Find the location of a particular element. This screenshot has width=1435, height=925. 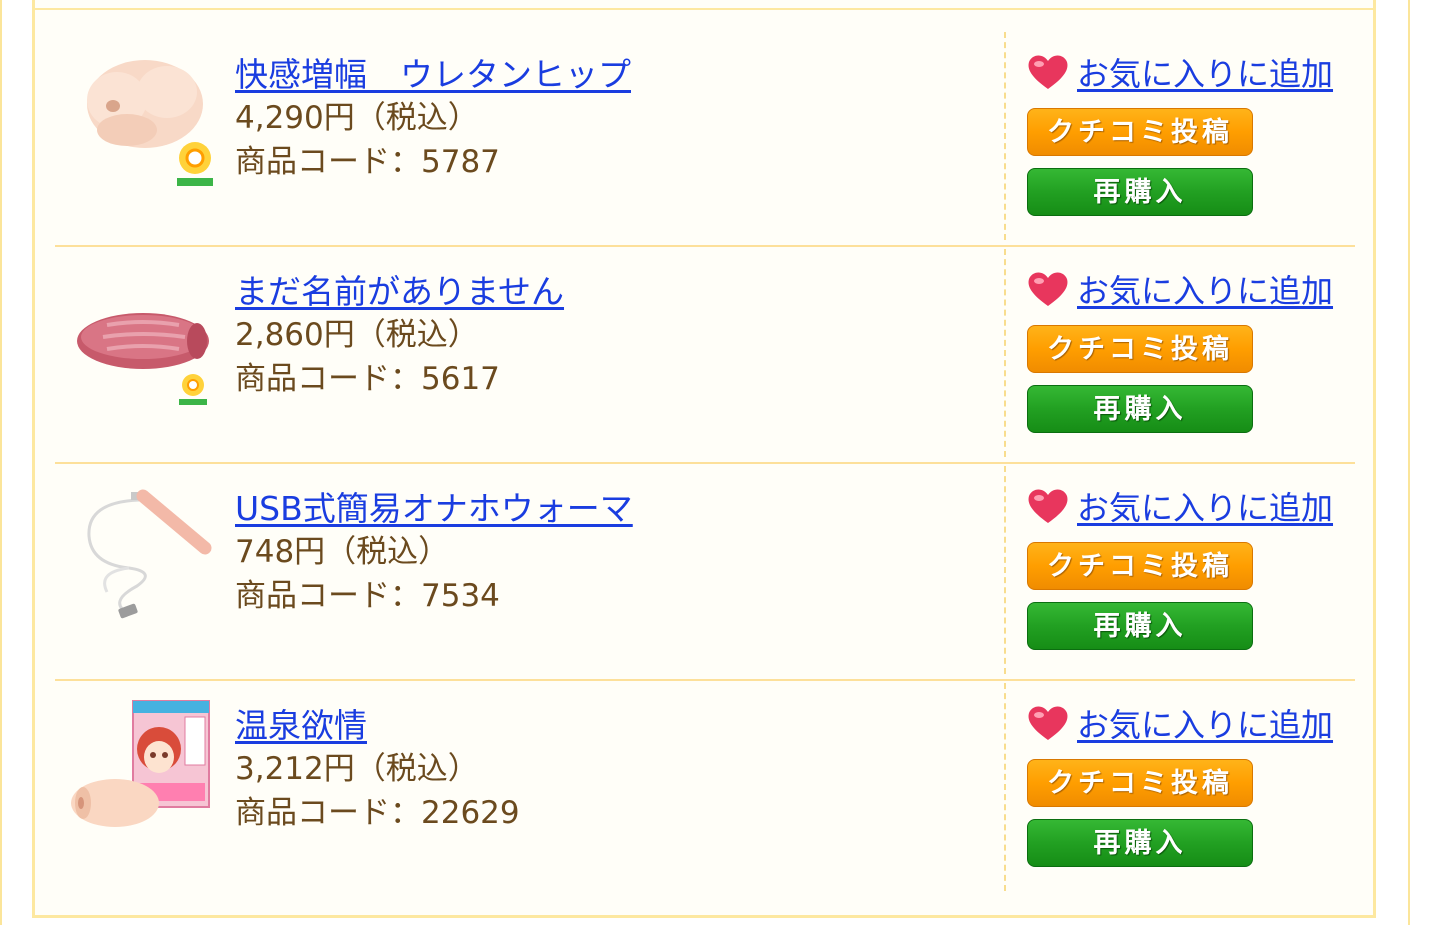

product-name-link: 温泉欲情 is located at coordinates (377, 726).